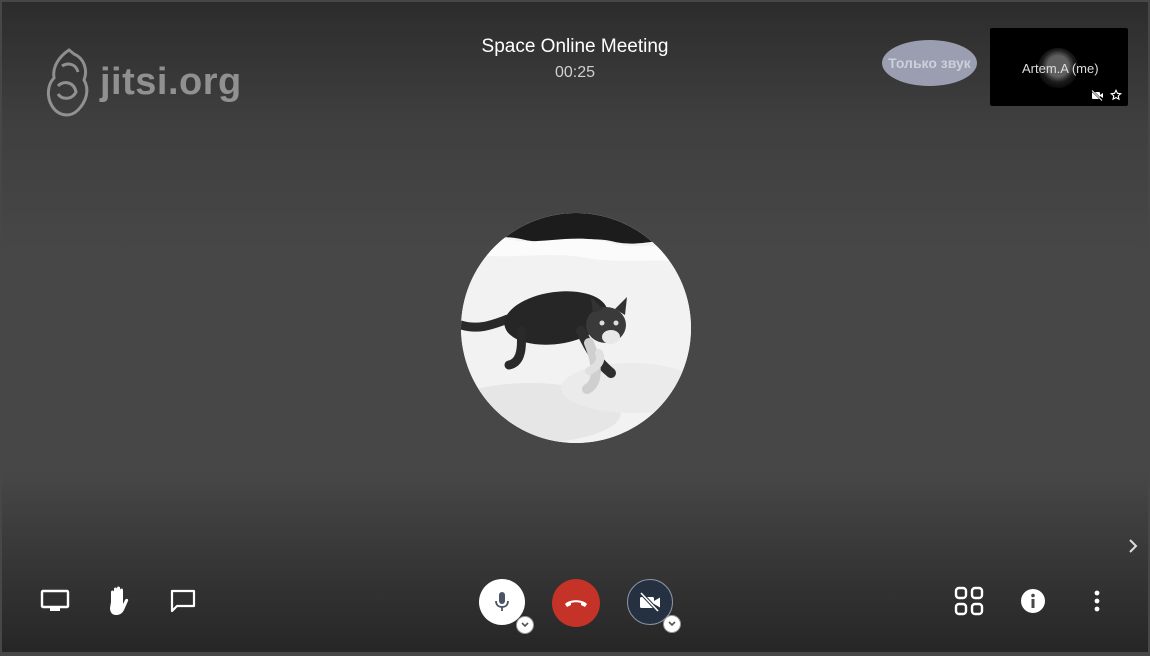  I want to click on microphone-button, so click(506, 606).